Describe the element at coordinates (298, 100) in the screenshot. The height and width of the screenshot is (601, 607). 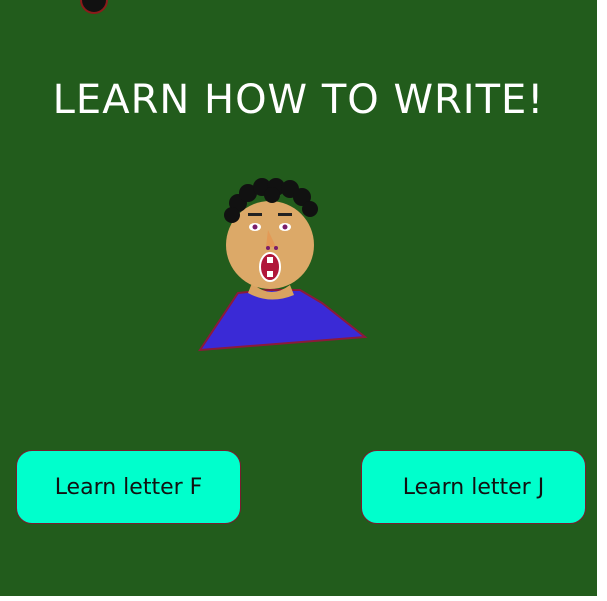
I see `page-title: LEARN HOW TO WRITE!` at that location.